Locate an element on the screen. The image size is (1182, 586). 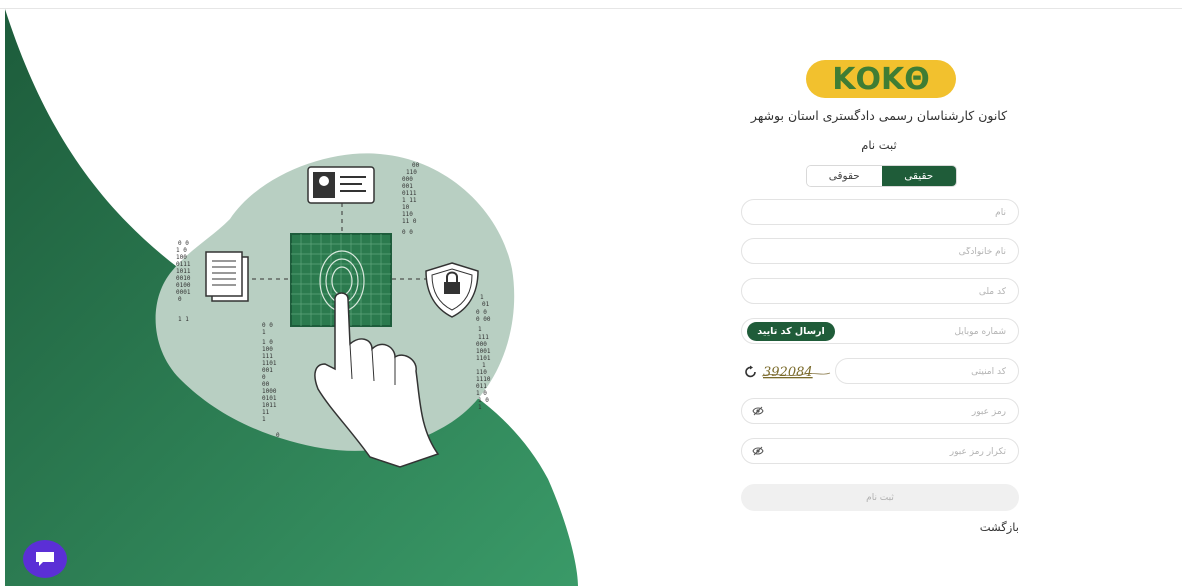
password-field is located at coordinates (880, 411).